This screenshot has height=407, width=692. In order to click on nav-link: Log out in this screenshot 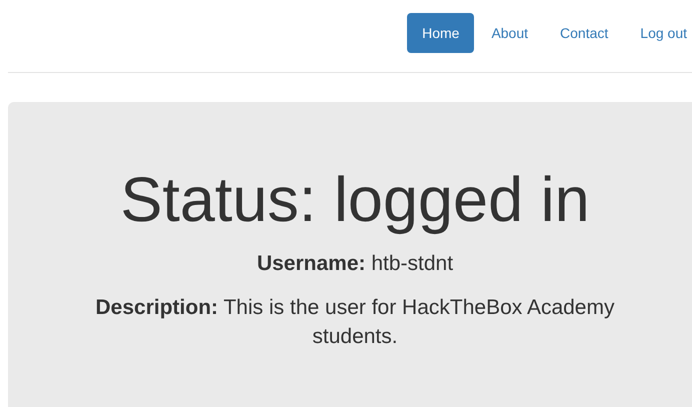, I will do `click(658, 33)`.